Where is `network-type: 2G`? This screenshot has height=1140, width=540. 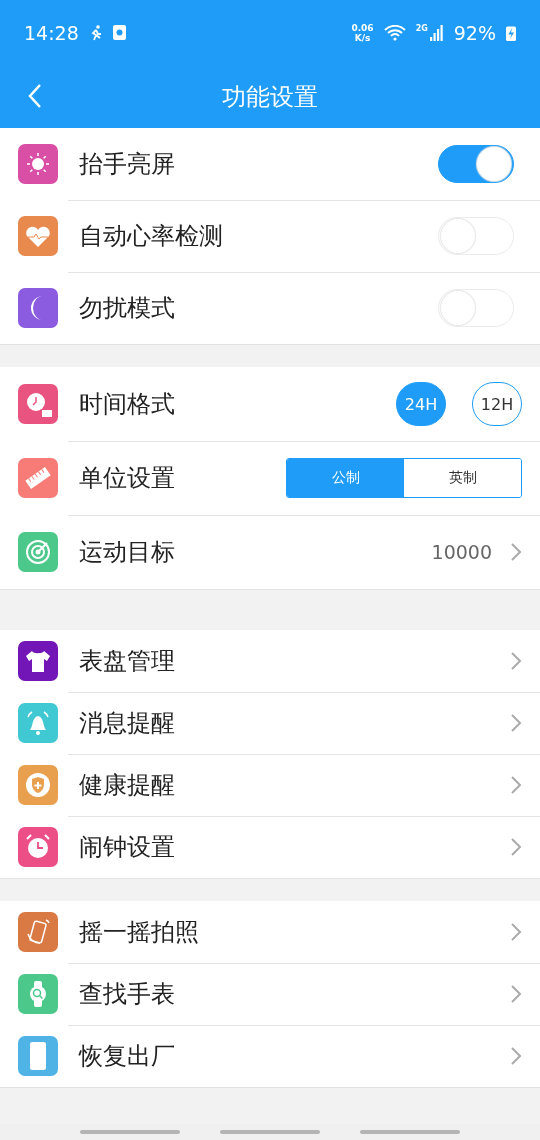 network-type: 2G is located at coordinates (421, 28).